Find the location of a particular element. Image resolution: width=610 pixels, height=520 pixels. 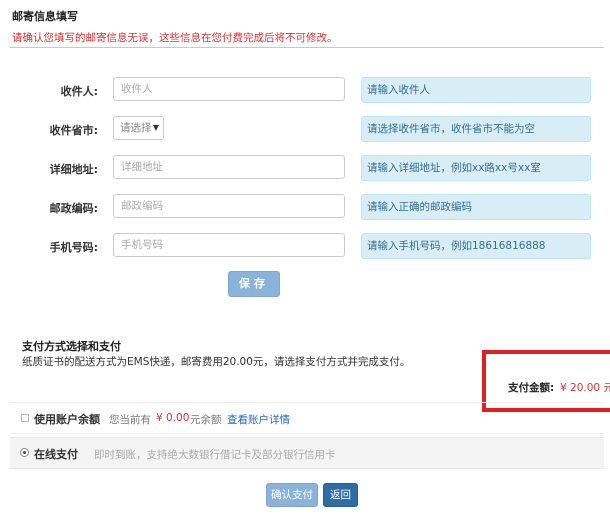

payment-amount-label: 支付金额: is located at coordinates (531, 388).